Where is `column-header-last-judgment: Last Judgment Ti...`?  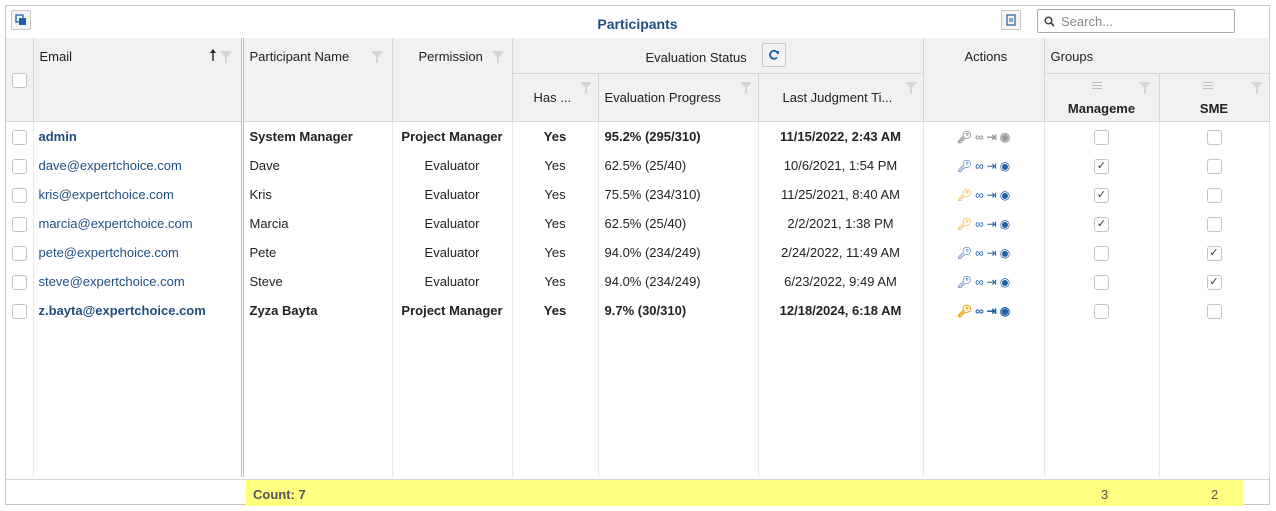
column-header-last-judgment: Last Judgment Ti... is located at coordinates (841, 97).